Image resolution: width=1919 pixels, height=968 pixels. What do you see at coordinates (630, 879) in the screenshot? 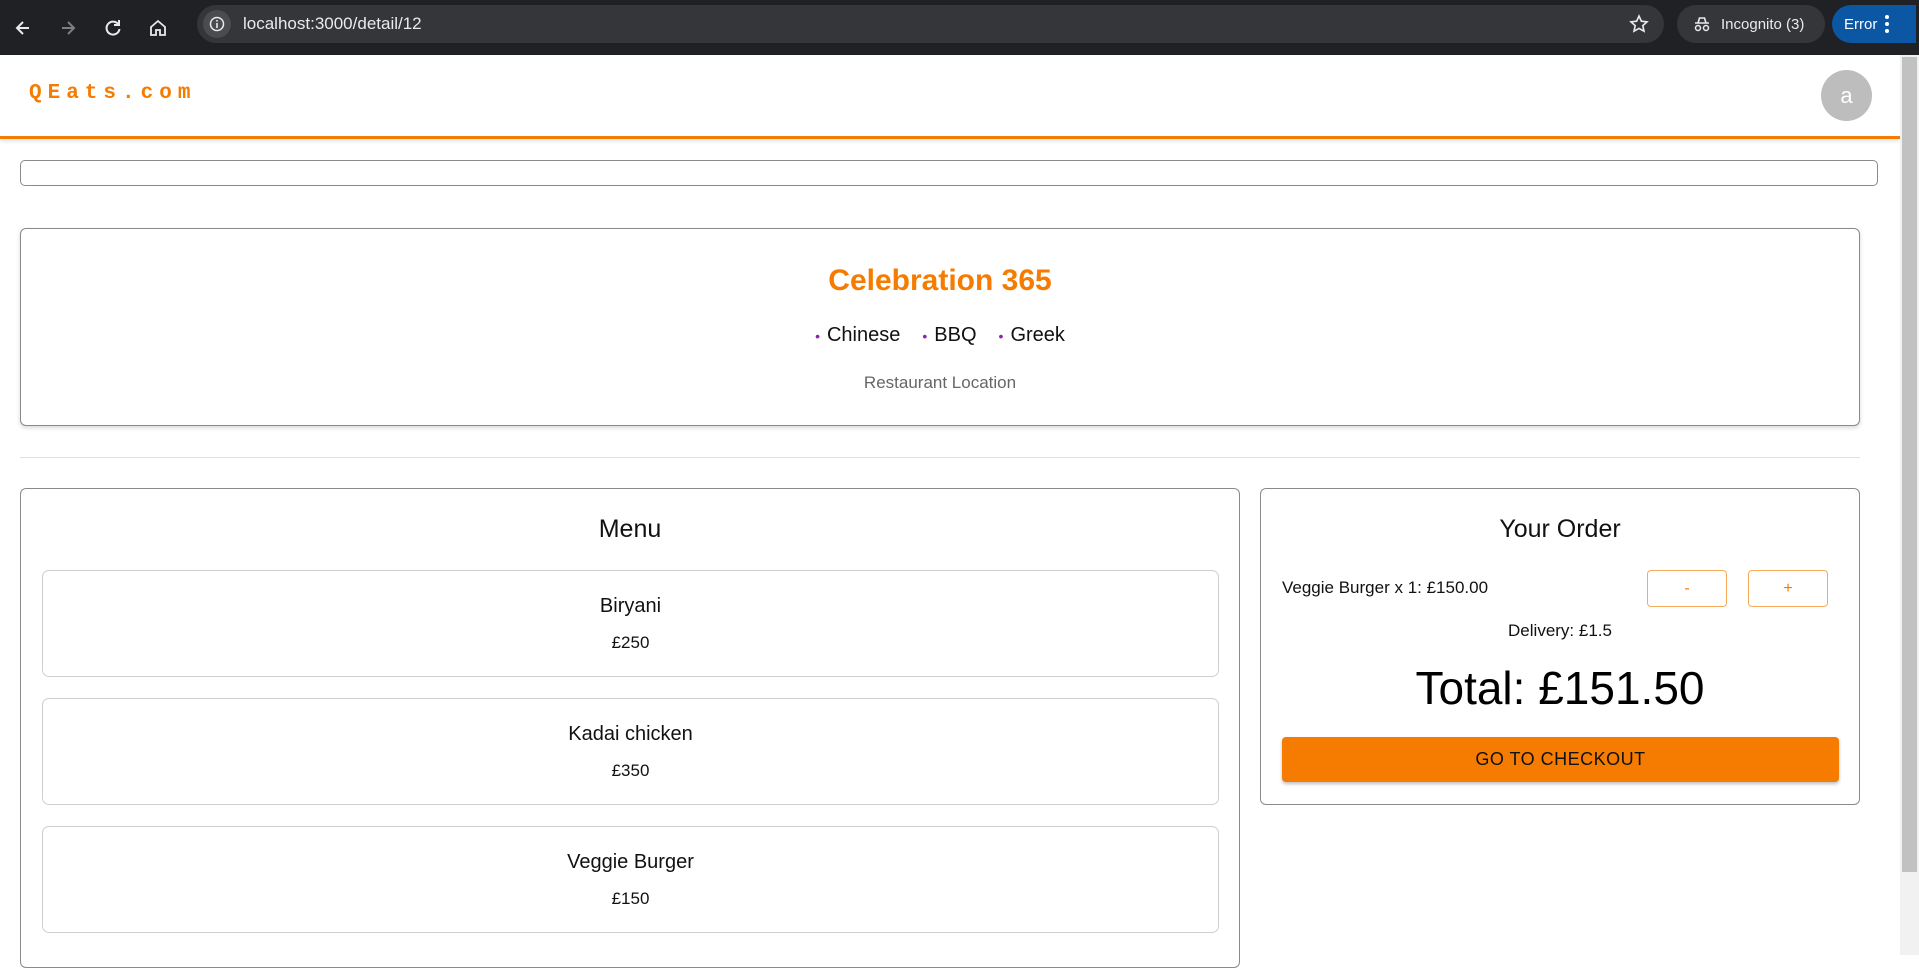
I see `menu-item: Veggie Burger £150` at bounding box center [630, 879].